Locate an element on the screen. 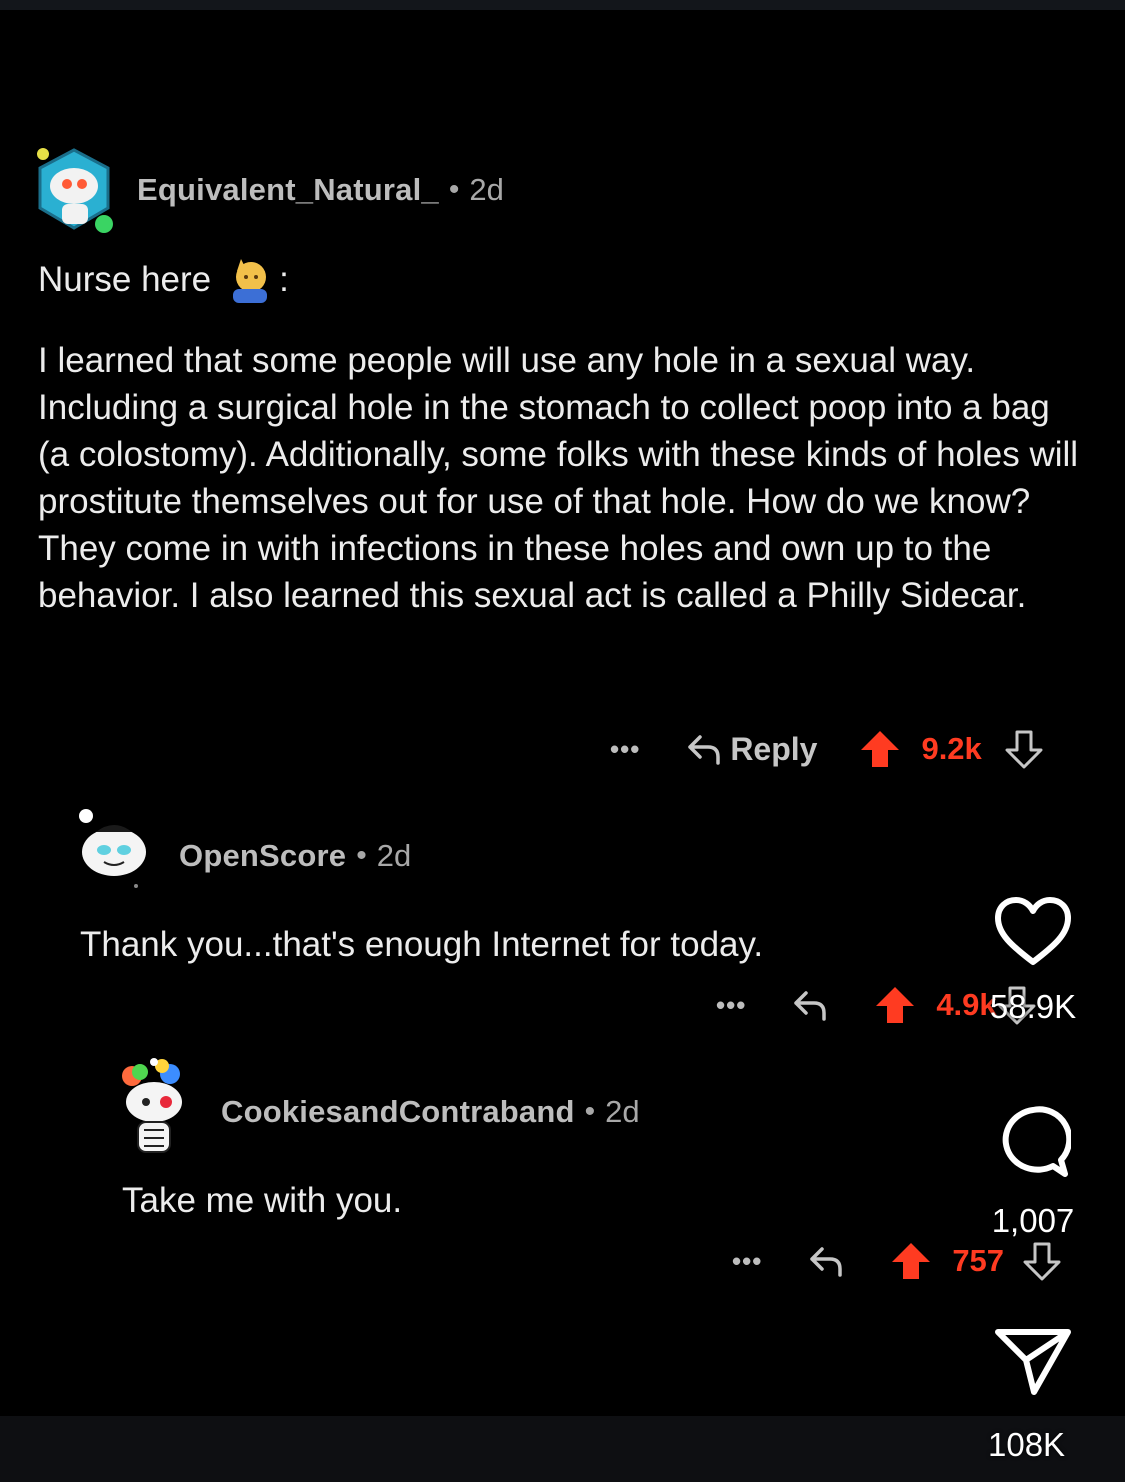 This screenshot has height=1482, width=1125. share-action is located at coordinates (1033, 1361).